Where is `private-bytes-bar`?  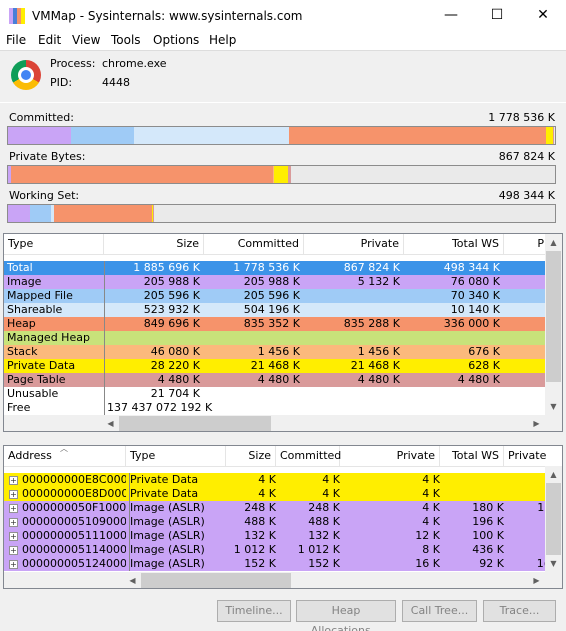
private-bytes-bar is located at coordinates (281, 174).